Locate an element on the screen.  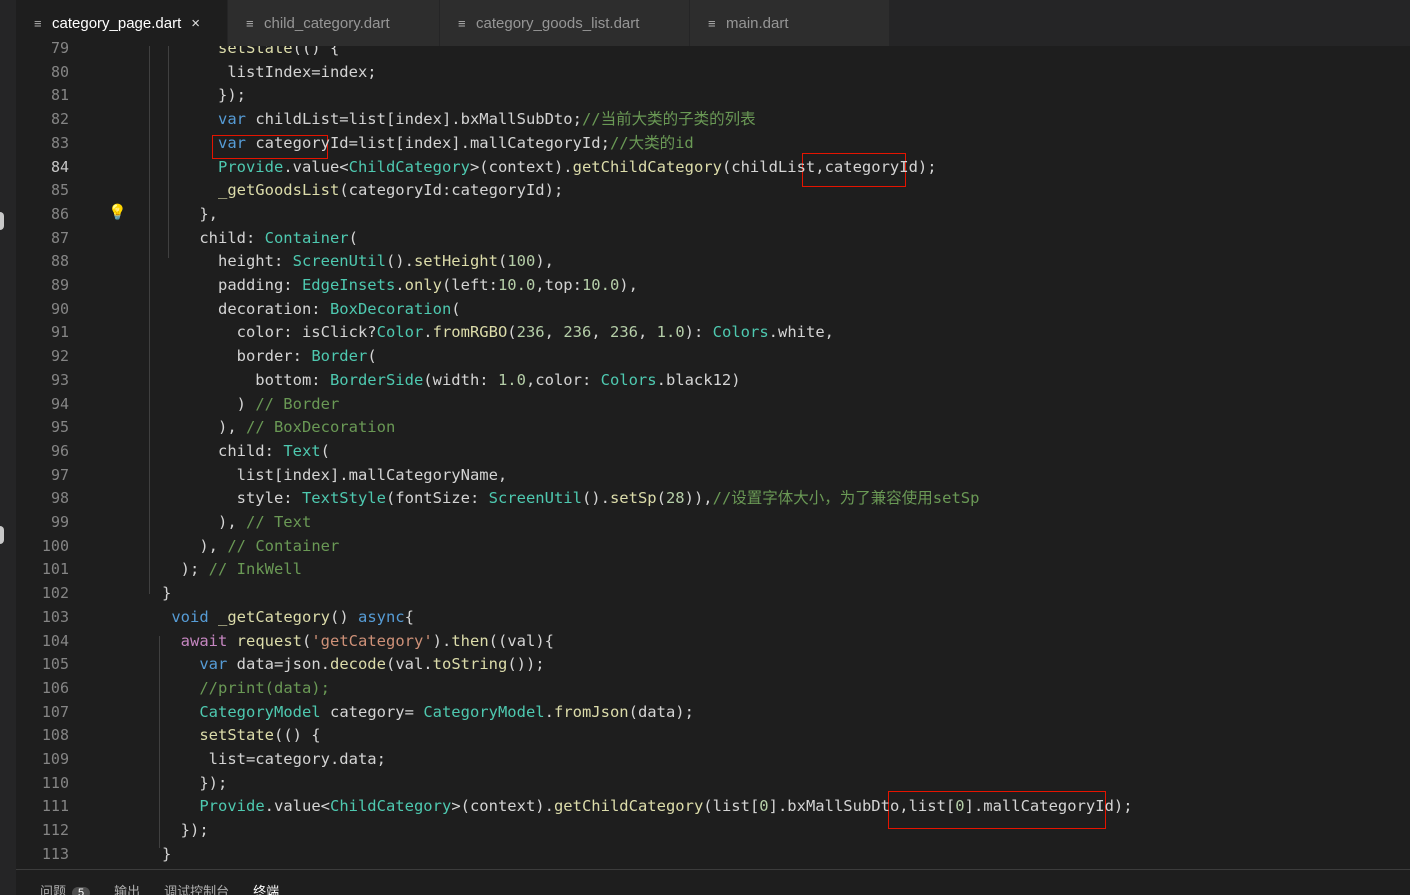
line-number: 97 is located at coordinates (59, 475).